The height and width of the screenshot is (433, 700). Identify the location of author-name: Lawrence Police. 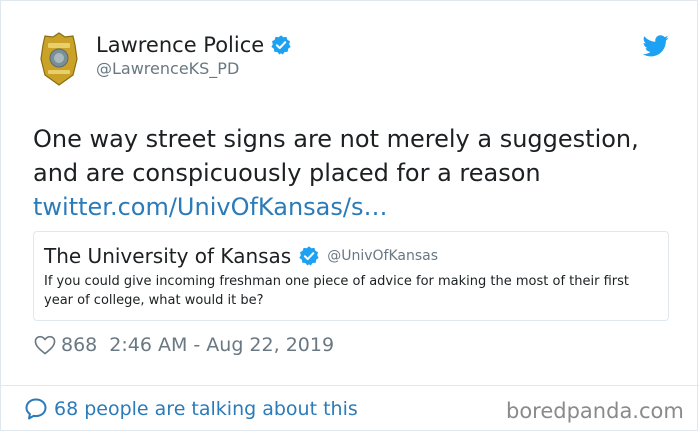
(194, 45).